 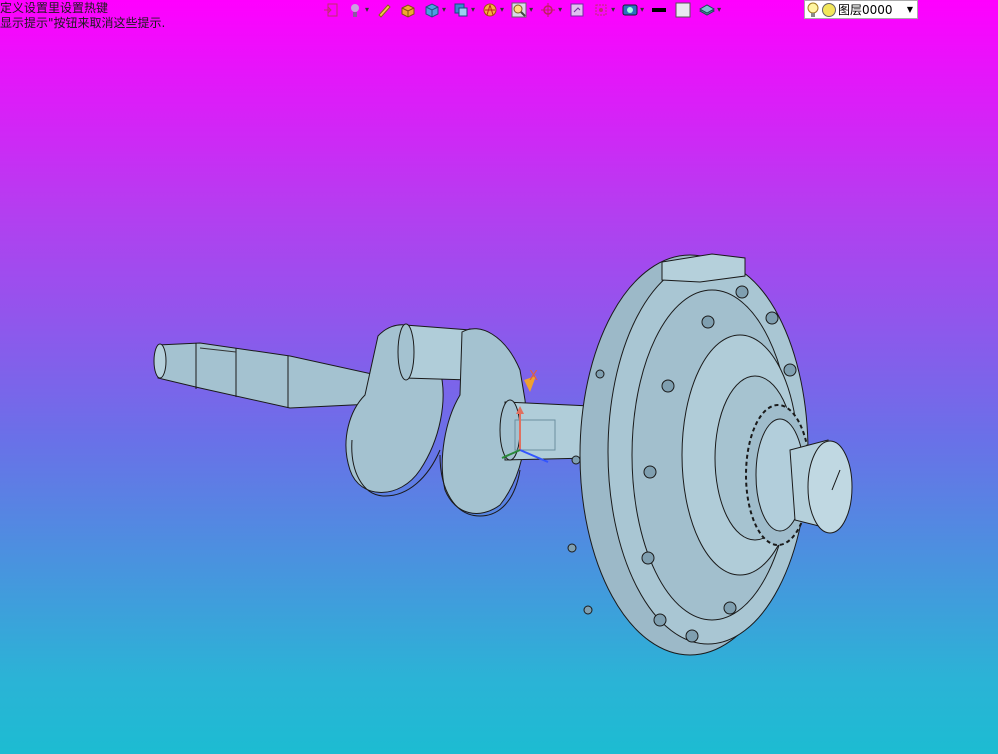 I want to click on snap-point-button: ▾, so click(x=603, y=10).